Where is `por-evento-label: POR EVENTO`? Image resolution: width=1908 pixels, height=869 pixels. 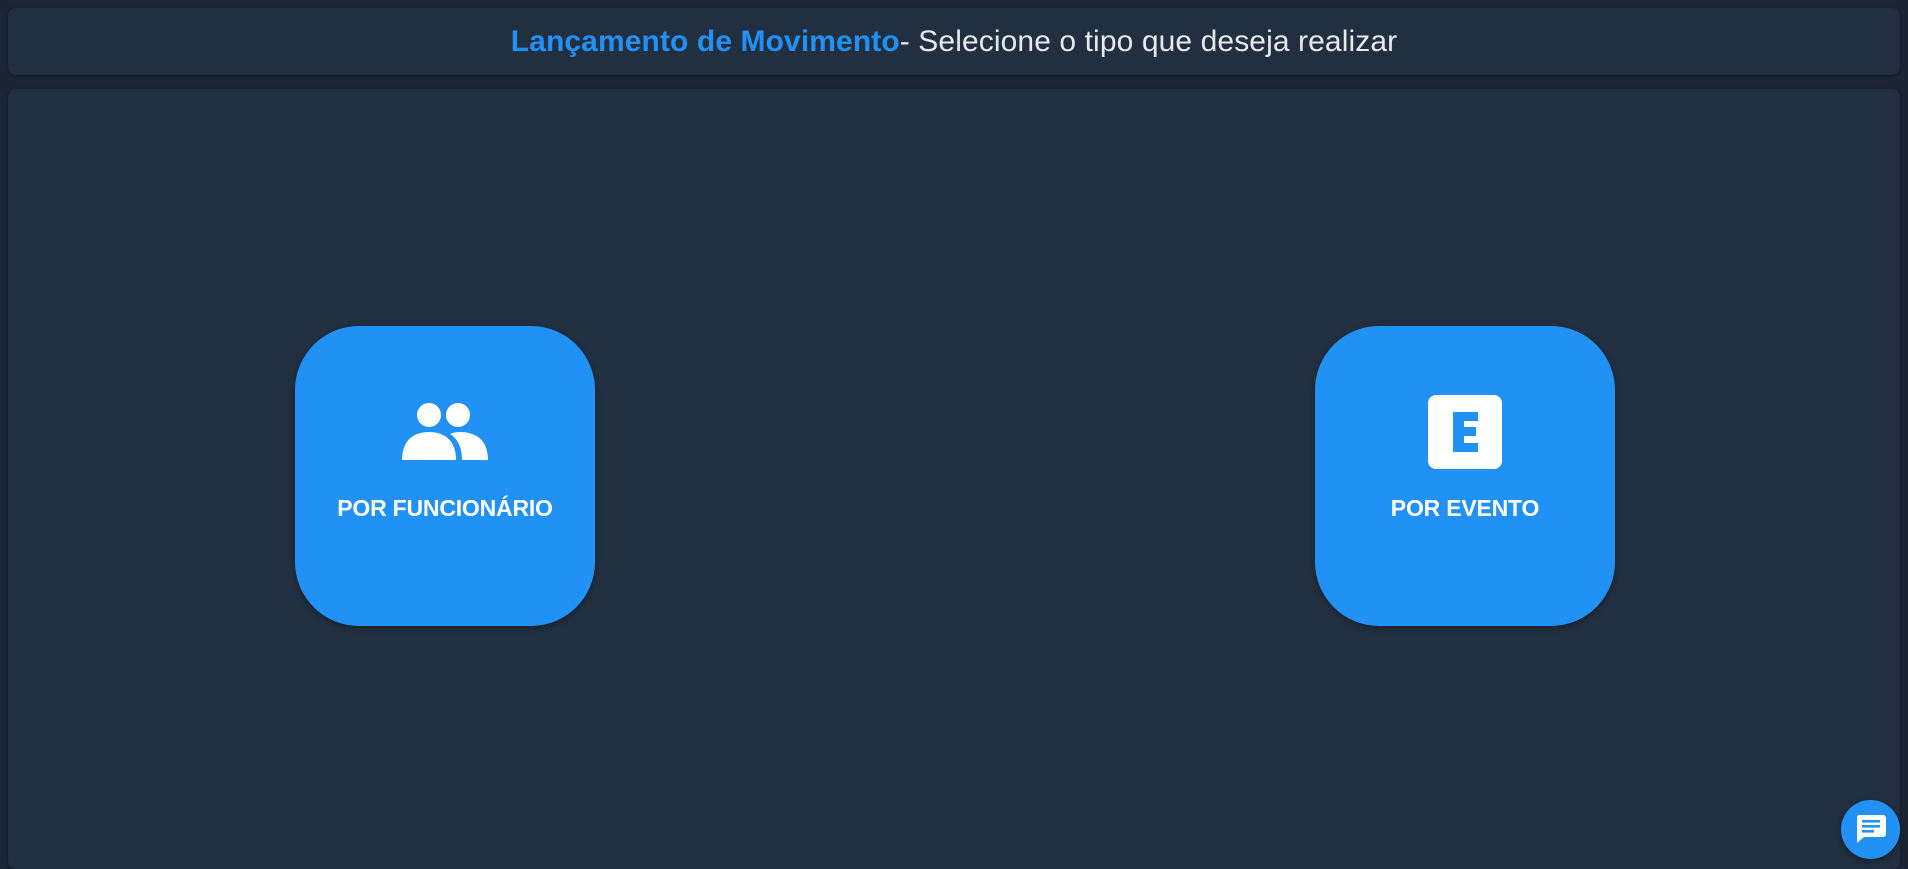
por-evento-label: POR EVENTO is located at coordinates (1465, 508).